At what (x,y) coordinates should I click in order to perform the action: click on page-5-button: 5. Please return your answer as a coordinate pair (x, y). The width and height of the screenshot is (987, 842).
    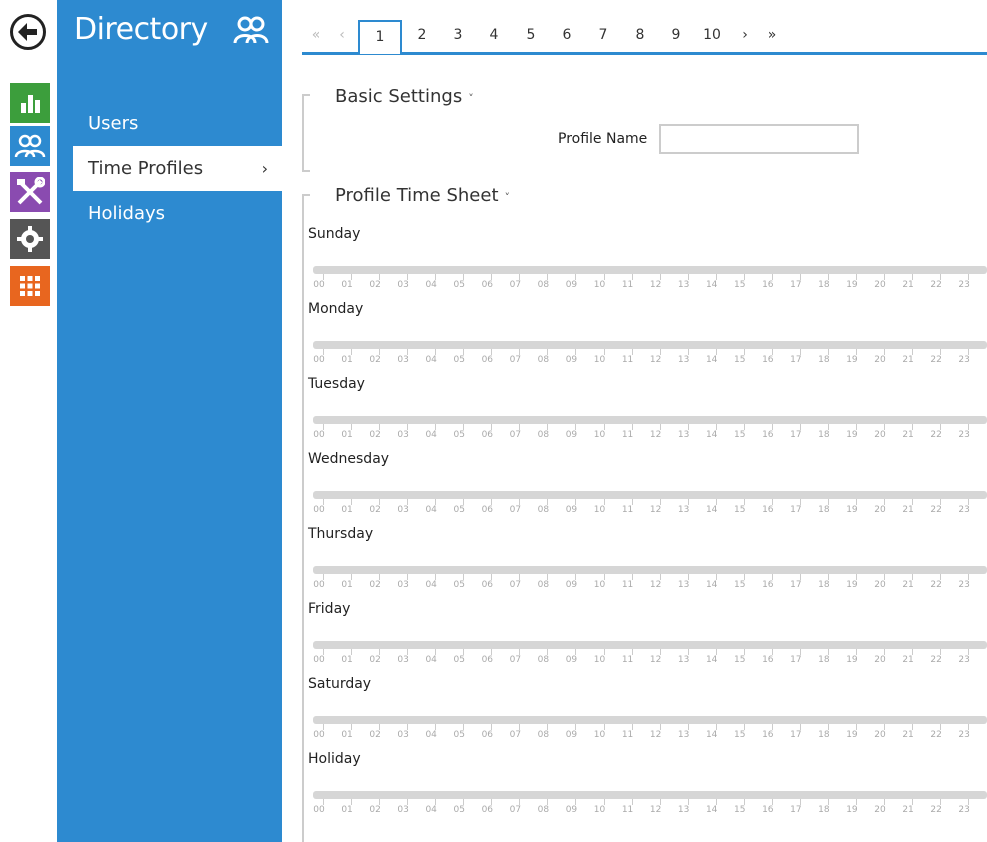
    Looking at the image, I should click on (531, 36).